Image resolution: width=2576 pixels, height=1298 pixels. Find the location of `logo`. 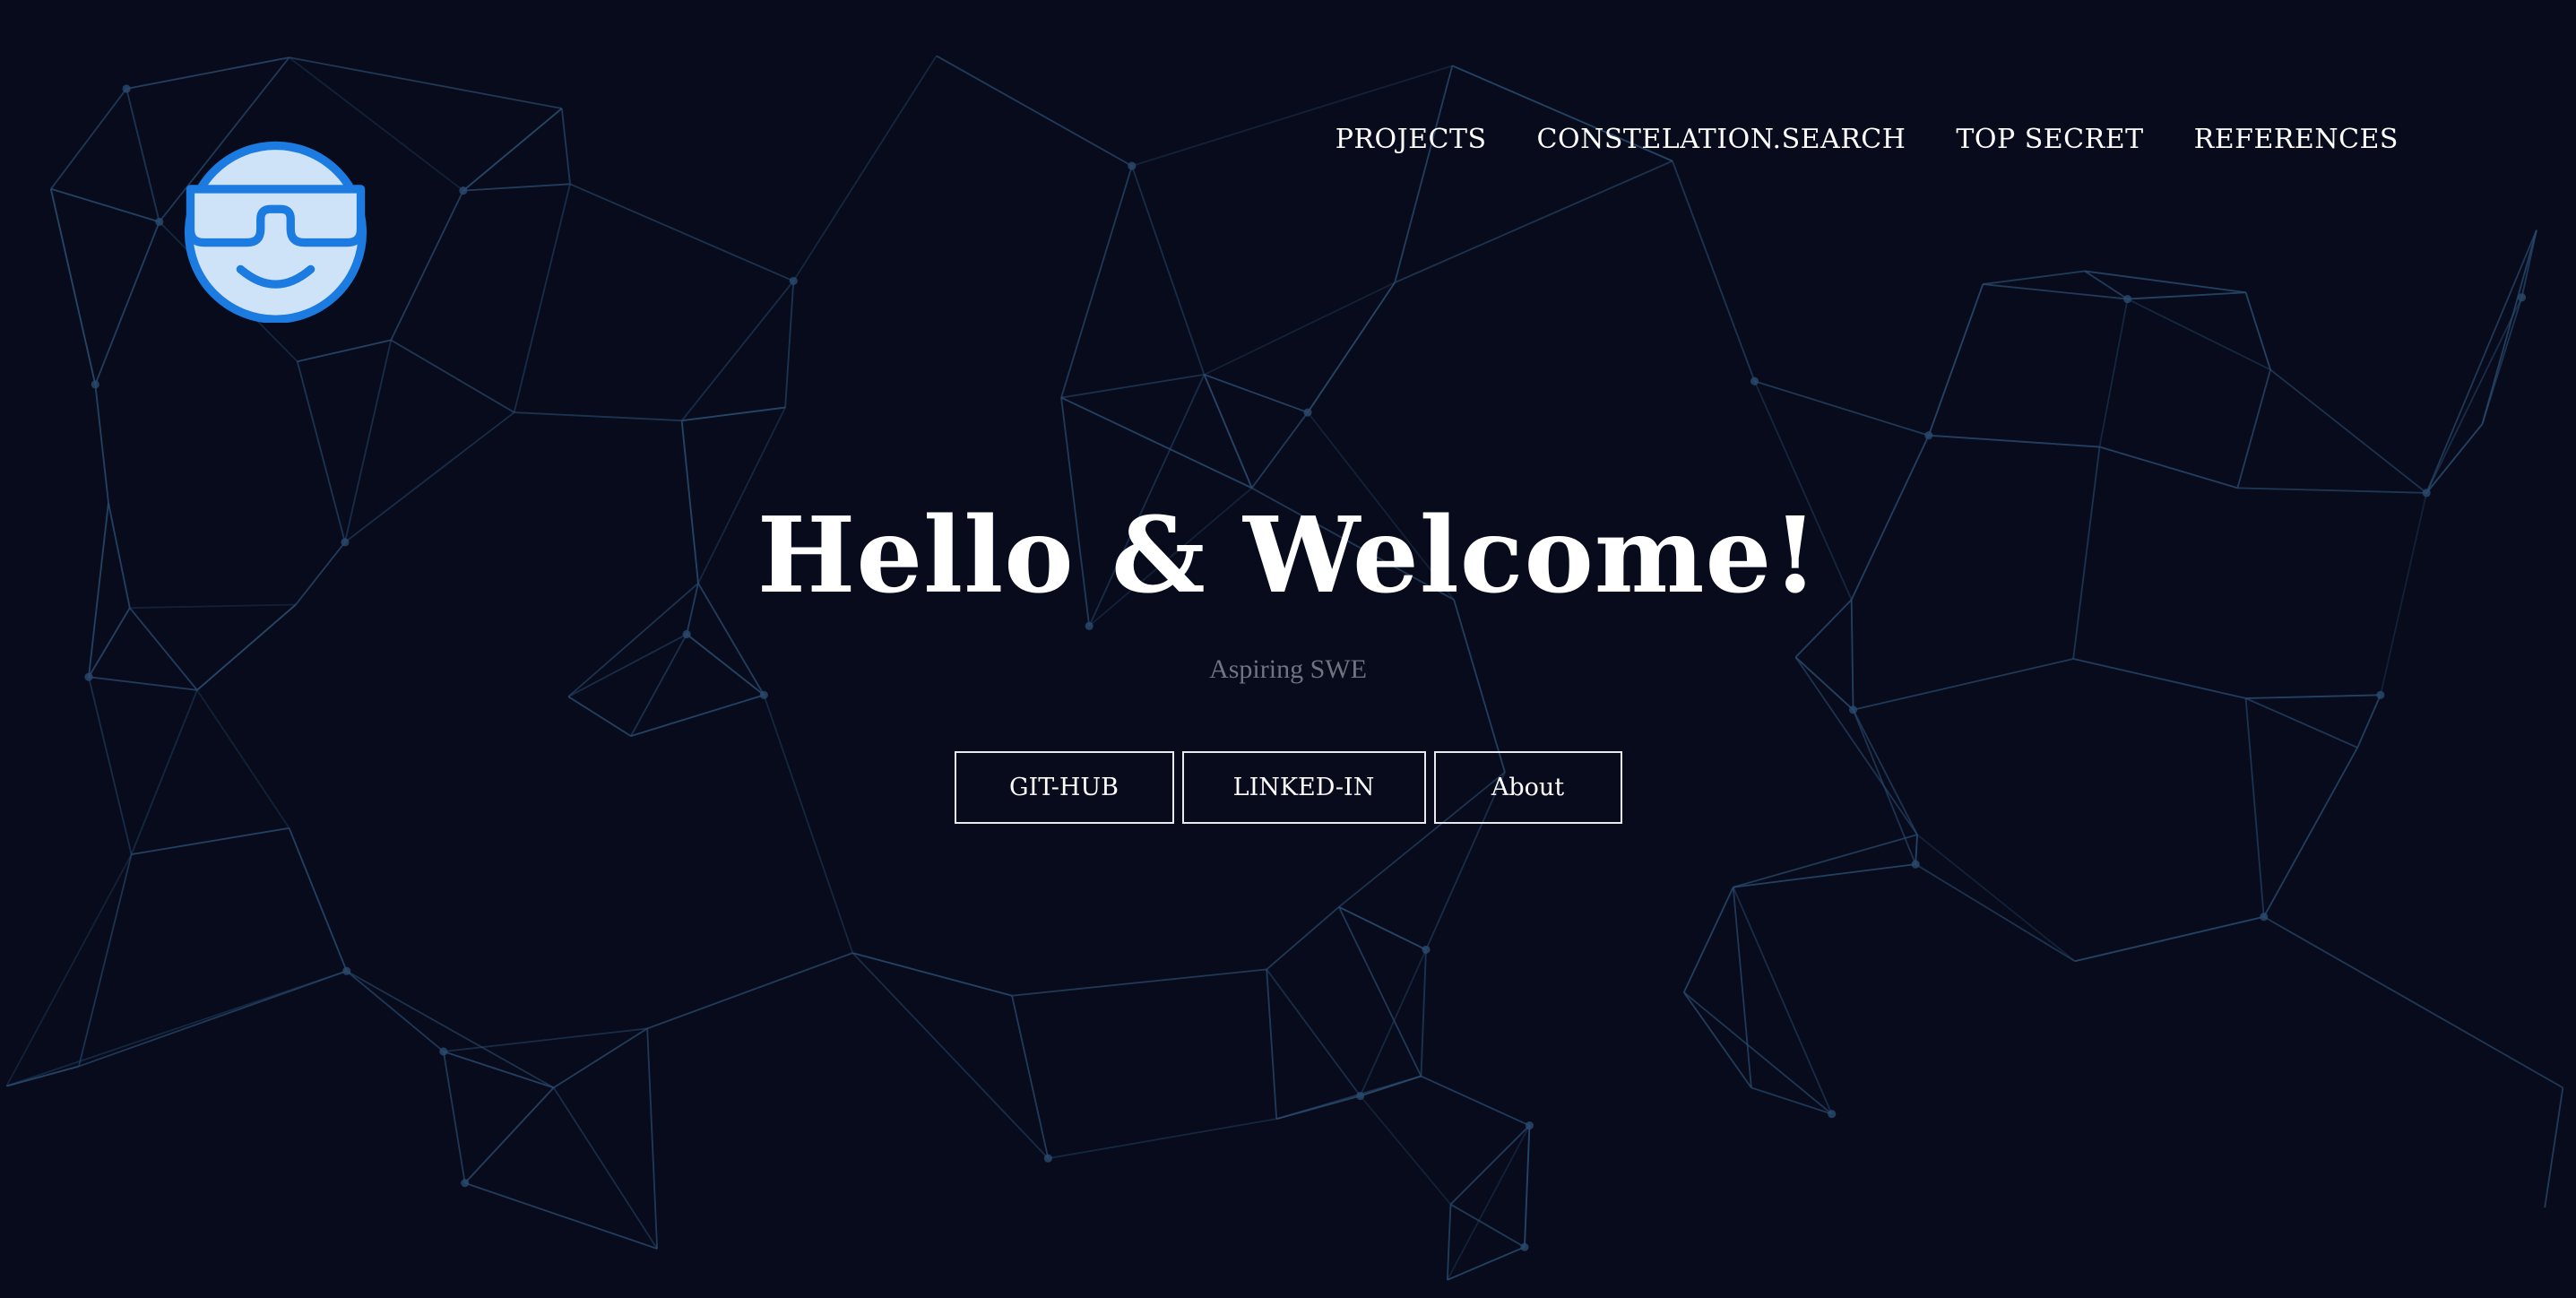

logo is located at coordinates (275, 231).